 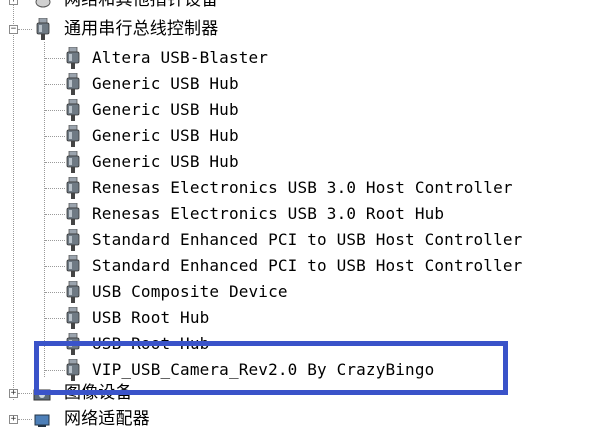 I want to click on tree-item-label: USB Composite Device, so click(x=190, y=291).